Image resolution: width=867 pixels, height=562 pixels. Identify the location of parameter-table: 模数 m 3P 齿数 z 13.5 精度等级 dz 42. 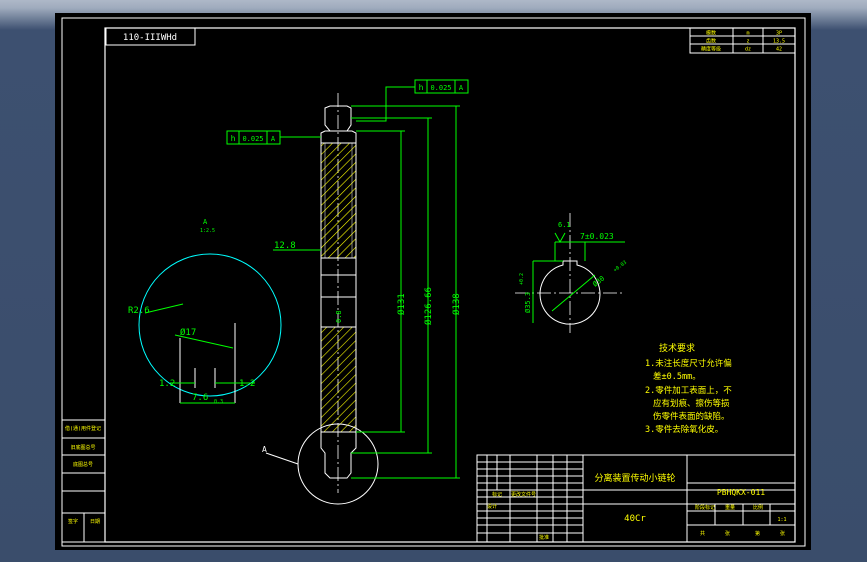
(742, 40).